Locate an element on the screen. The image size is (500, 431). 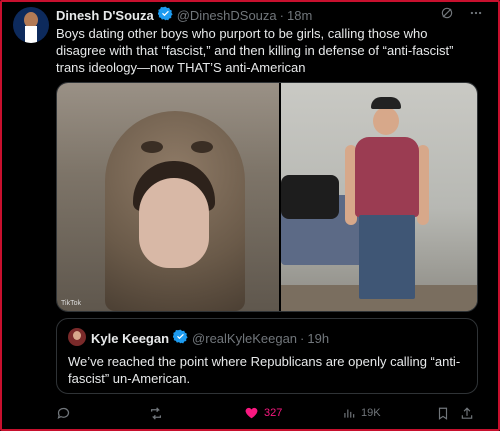
repost-button is located at coordinates (156, 413).